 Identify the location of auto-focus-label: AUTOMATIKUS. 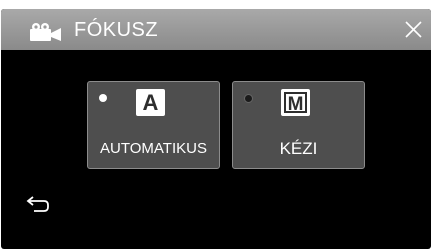
(153, 148).